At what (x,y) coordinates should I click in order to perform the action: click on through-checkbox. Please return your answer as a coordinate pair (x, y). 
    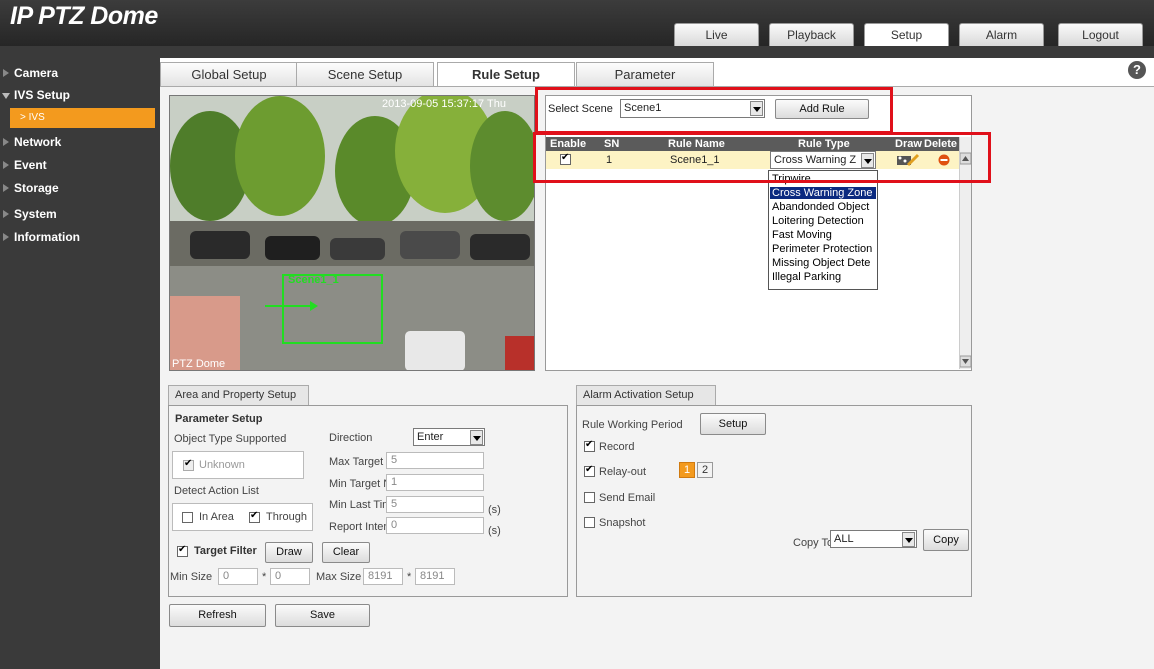
    Looking at the image, I should click on (254, 516).